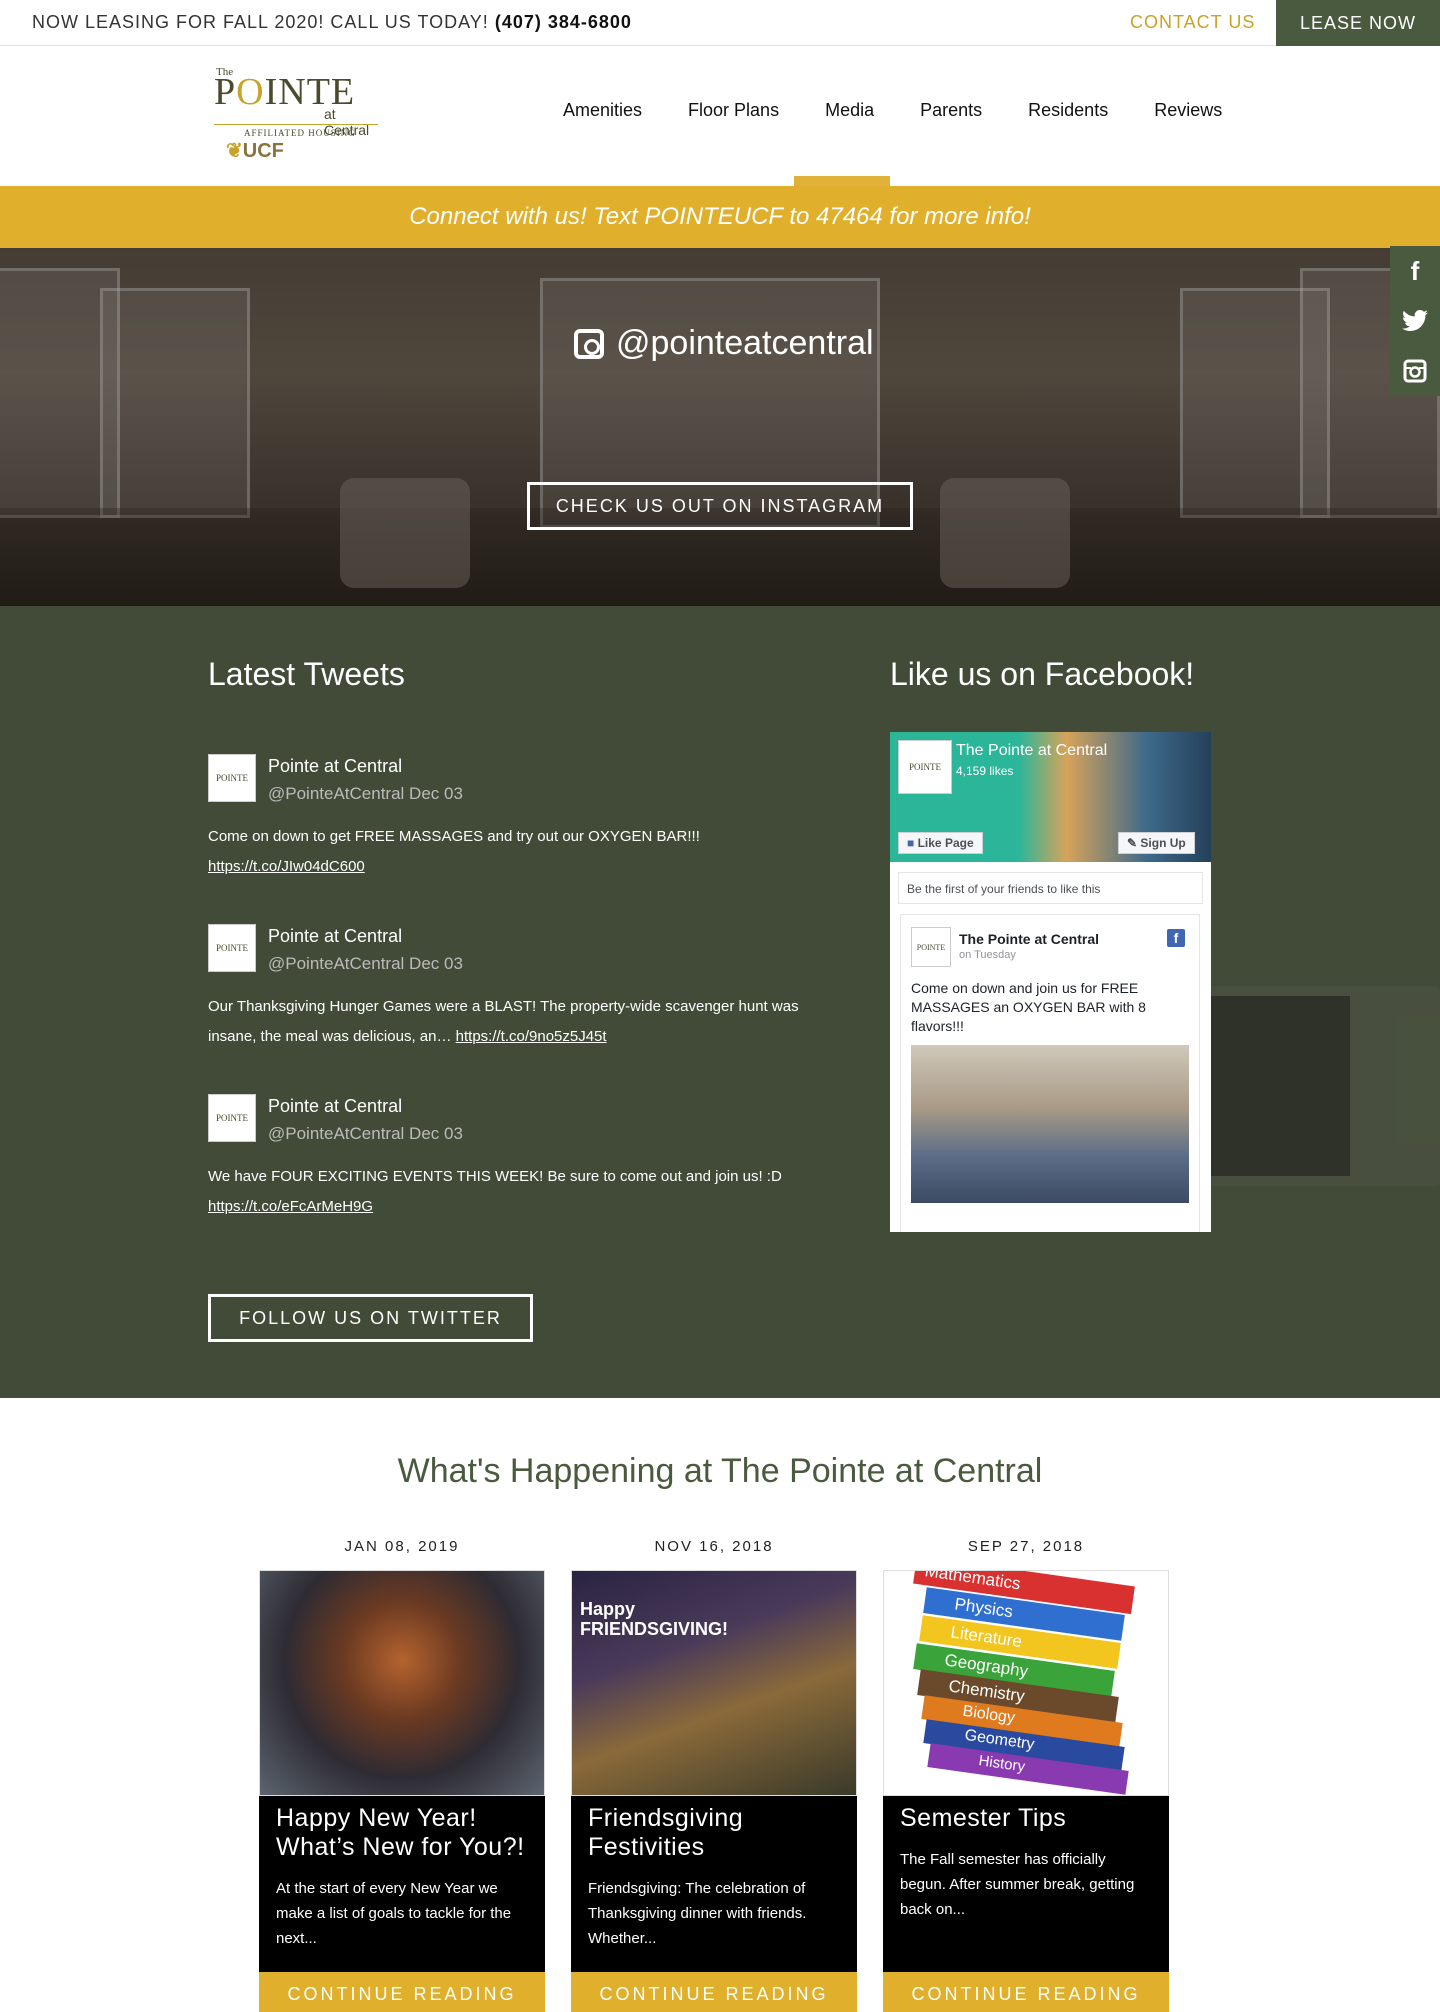  What do you see at coordinates (987, 955) in the screenshot?
I see `post-time: on Tuesday` at bounding box center [987, 955].